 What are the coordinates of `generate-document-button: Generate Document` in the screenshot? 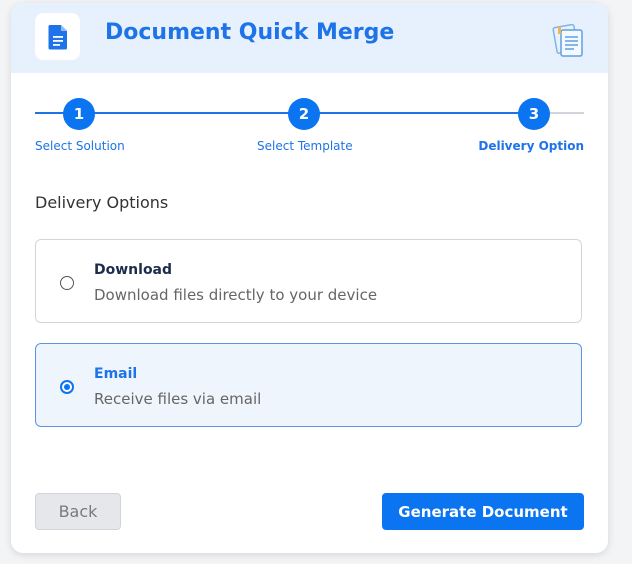 It's located at (483, 511).